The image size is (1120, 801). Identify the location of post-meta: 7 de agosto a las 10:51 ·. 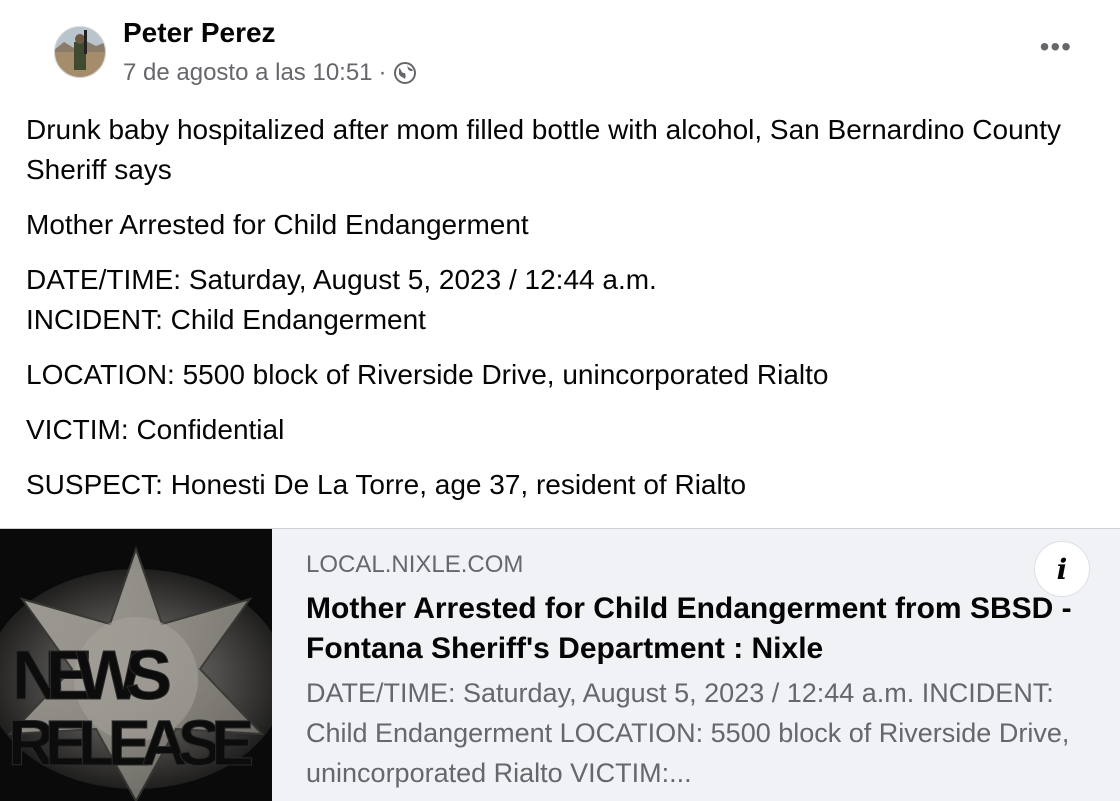
(270, 73).